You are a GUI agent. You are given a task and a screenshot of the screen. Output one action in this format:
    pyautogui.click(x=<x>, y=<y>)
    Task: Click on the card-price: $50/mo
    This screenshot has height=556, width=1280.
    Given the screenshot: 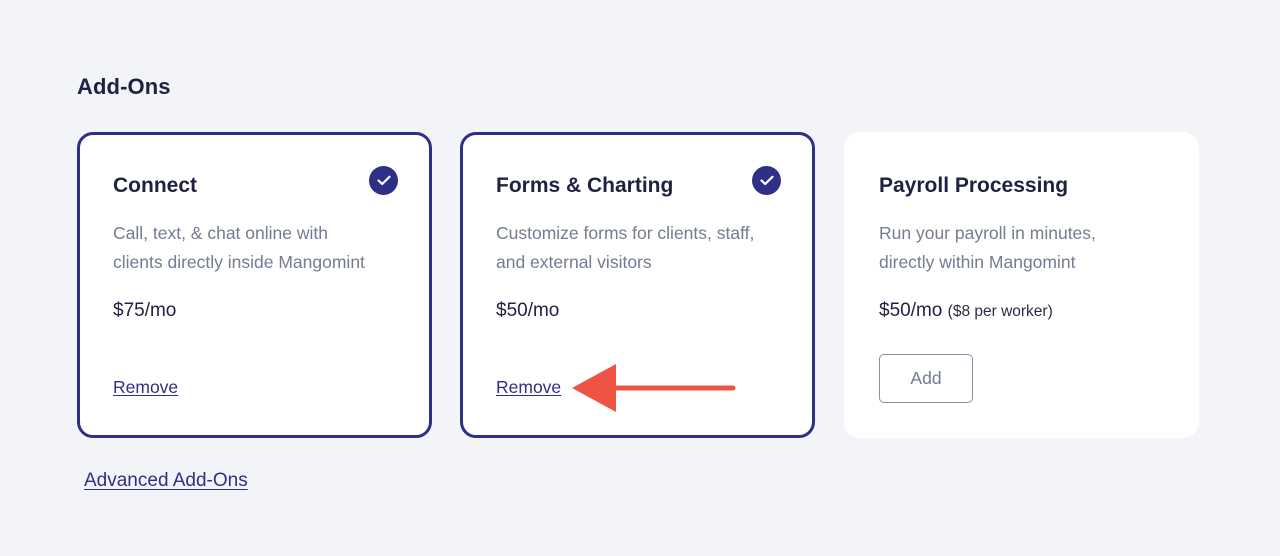 What is the action you would take?
    pyautogui.click(x=528, y=310)
    